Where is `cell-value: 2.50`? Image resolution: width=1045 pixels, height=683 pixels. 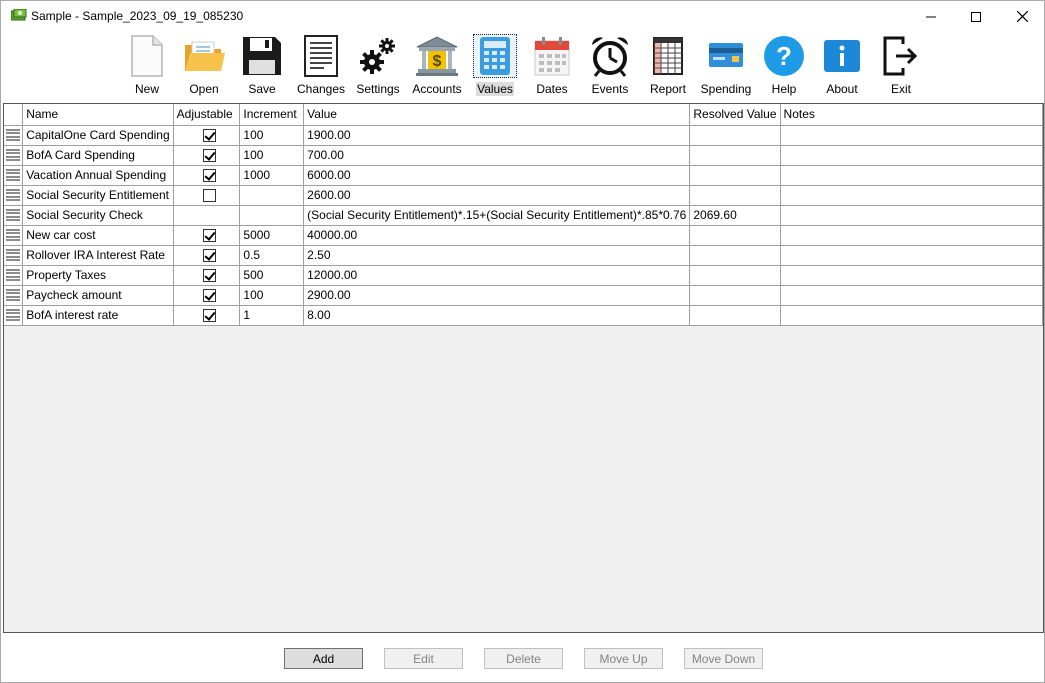 cell-value: 2.50 is located at coordinates (497, 255).